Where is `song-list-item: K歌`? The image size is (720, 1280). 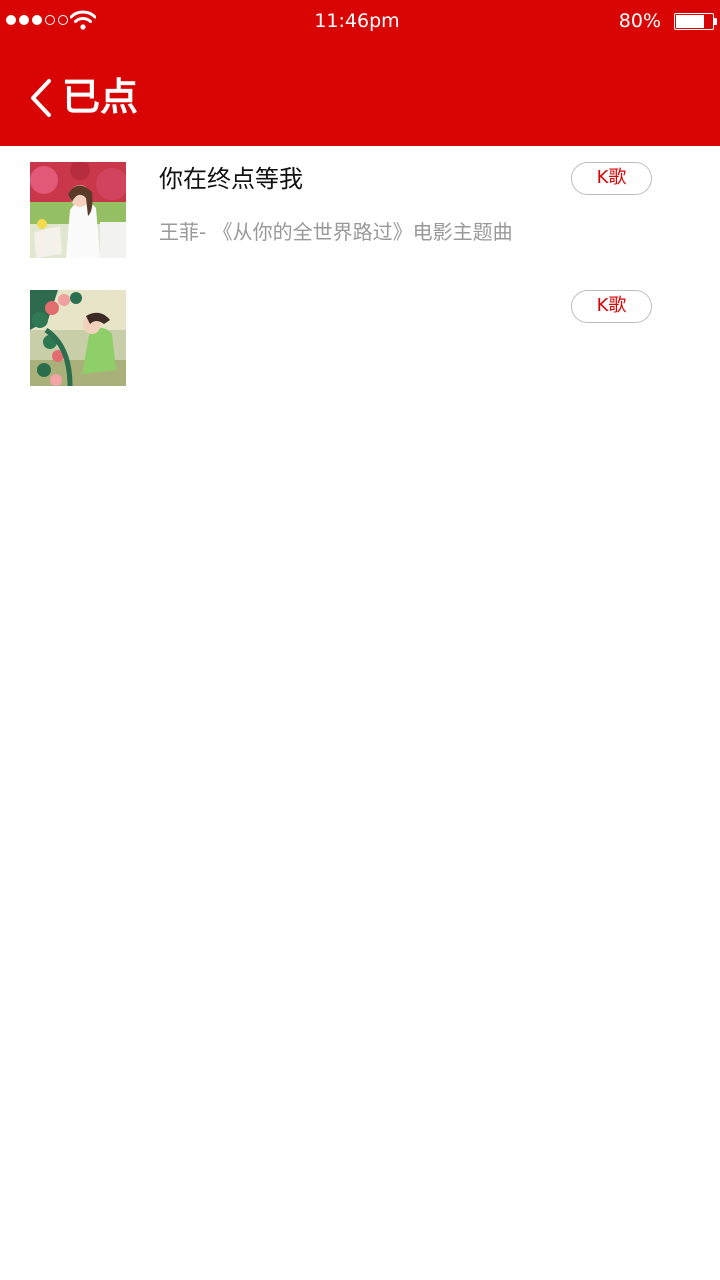 song-list-item: K歌 is located at coordinates (360, 338).